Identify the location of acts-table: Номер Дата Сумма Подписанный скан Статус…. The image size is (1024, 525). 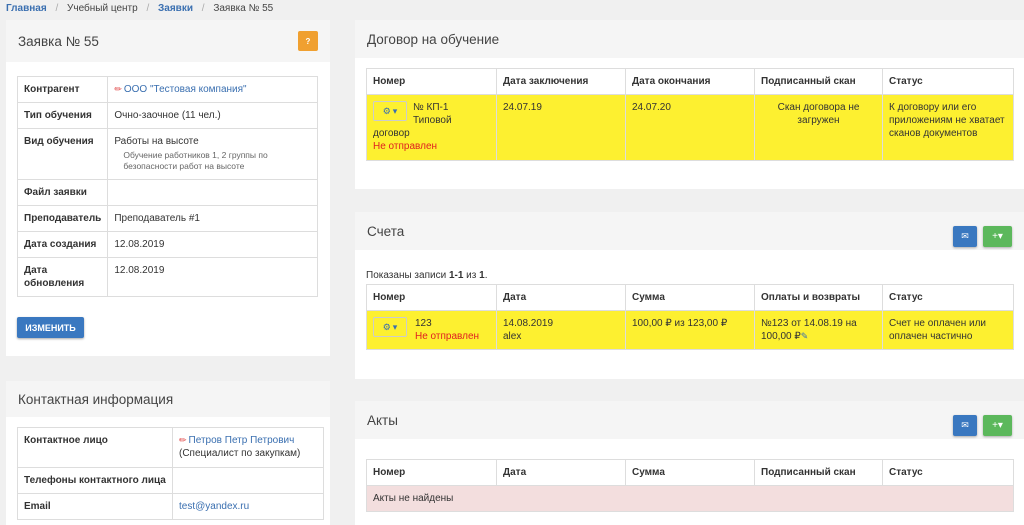
(690, 485).